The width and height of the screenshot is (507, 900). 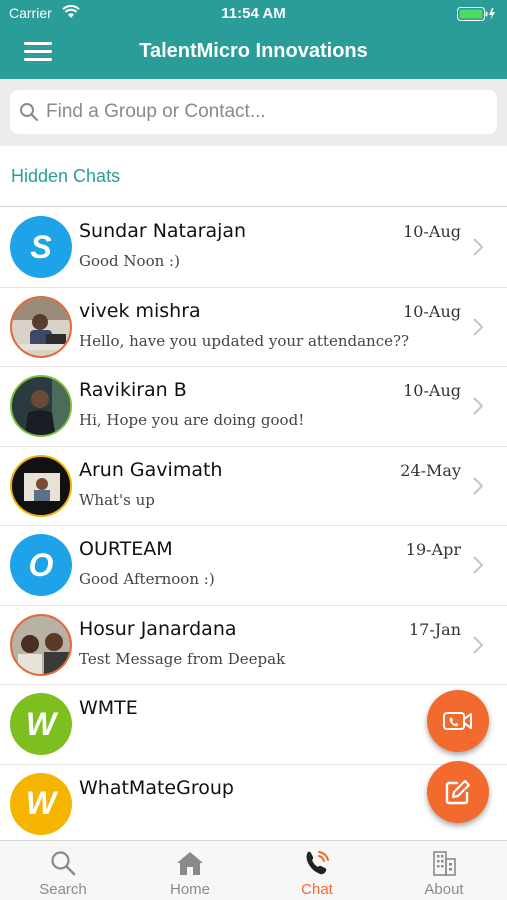 I want to click on navigation-bar: TalentMicro Innovations, so click(x=253, y=53).